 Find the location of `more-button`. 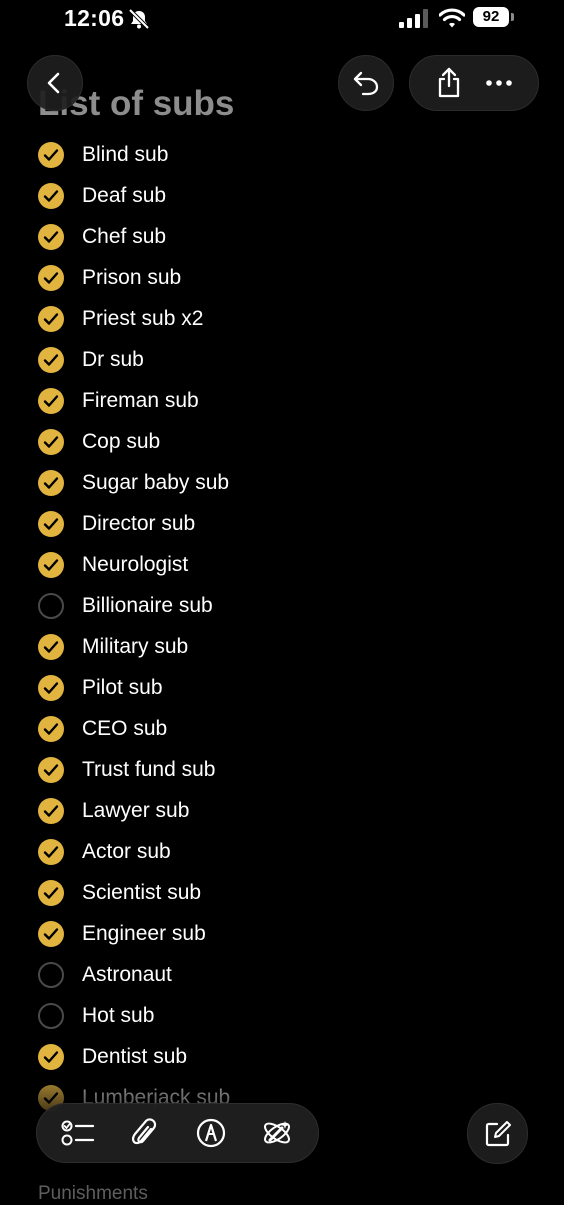

more-button is located at coordinates (499, 83).